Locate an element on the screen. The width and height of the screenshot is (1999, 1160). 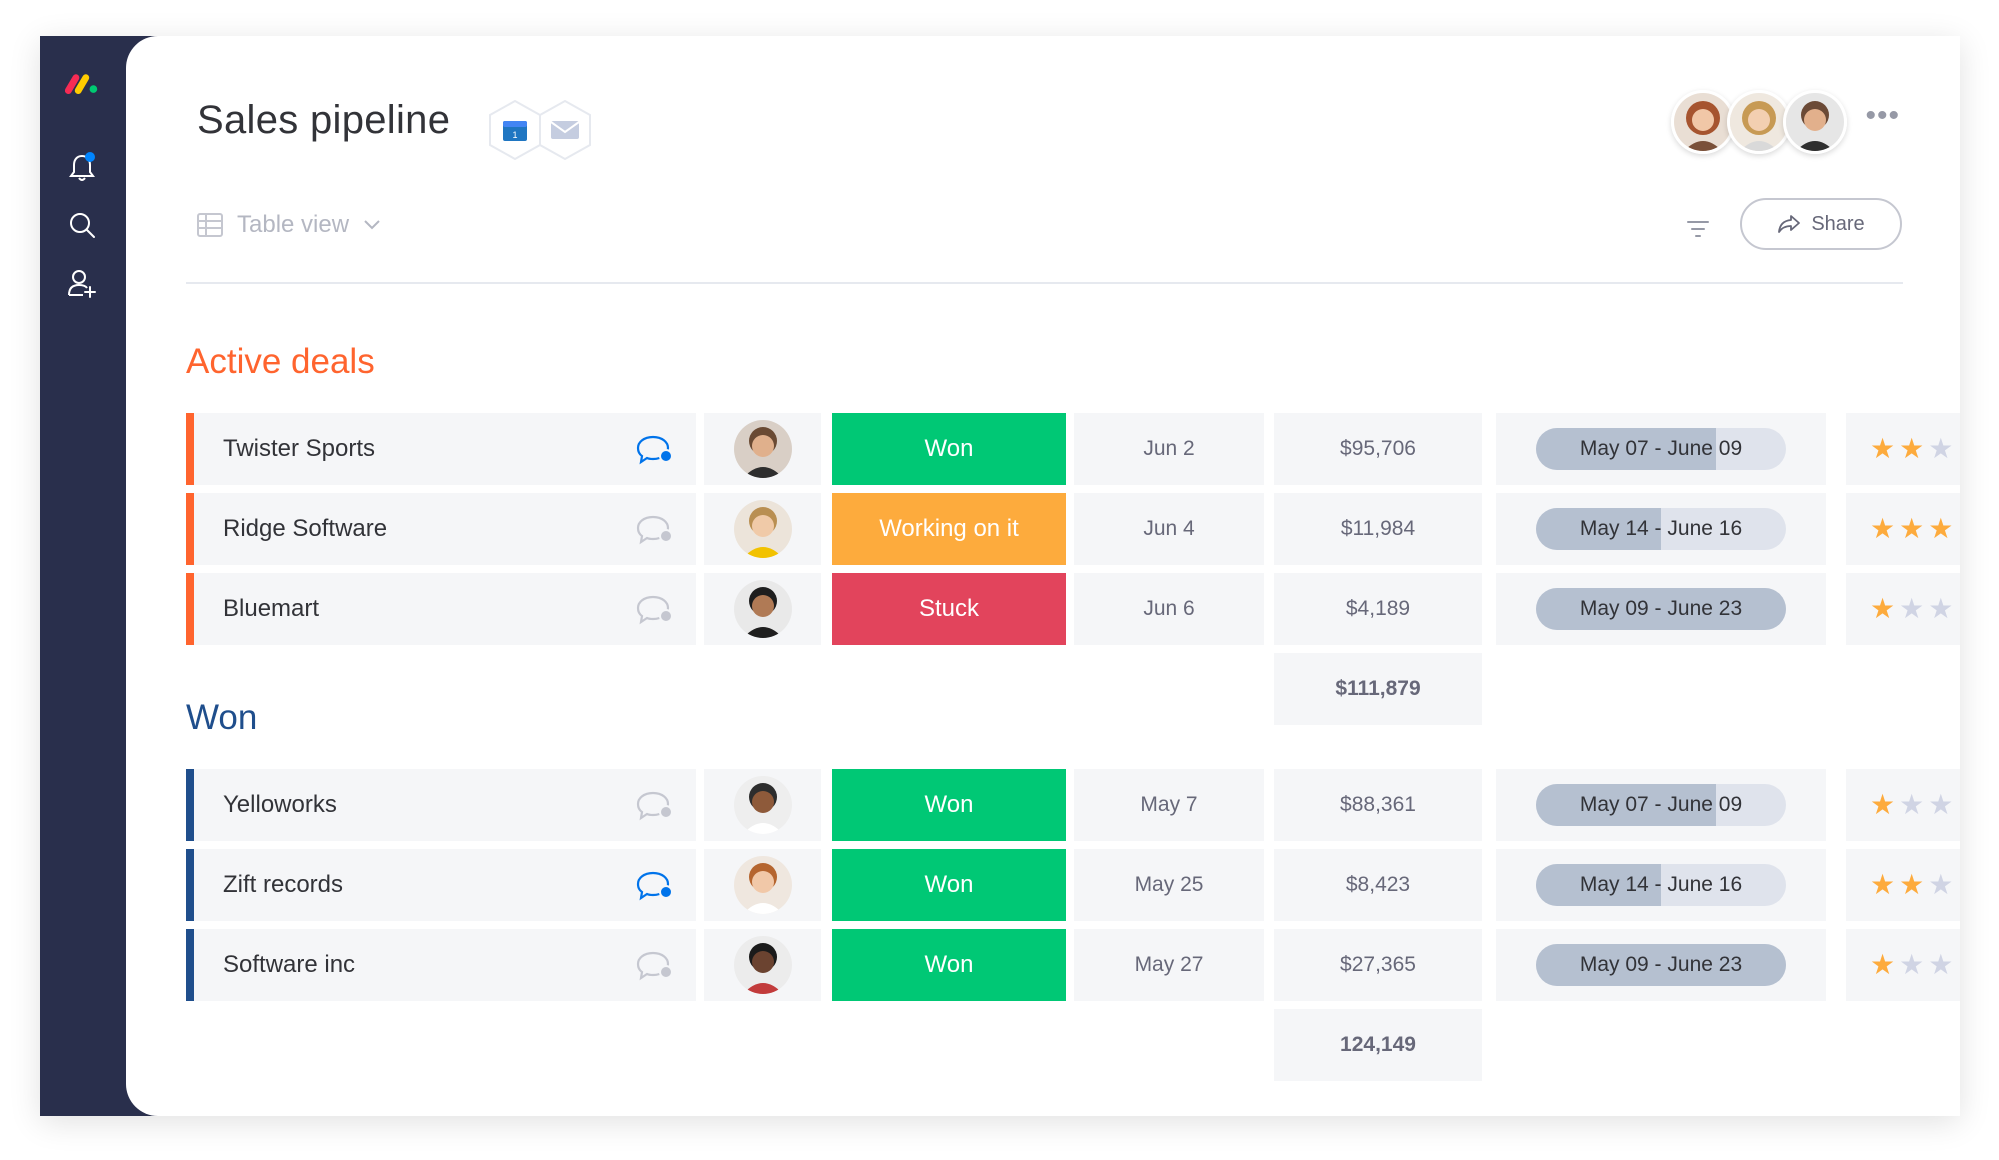
item-name: Zift records is located at coordinates (283, 885).